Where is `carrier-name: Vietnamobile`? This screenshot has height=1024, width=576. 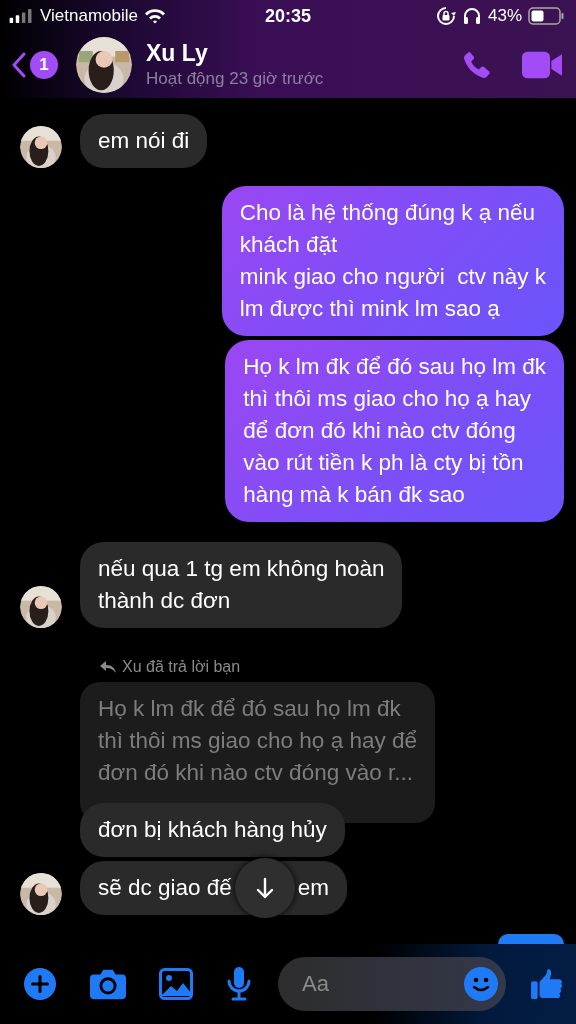
carrier-name: Vietnamobile is located at coordinates (89, 16).